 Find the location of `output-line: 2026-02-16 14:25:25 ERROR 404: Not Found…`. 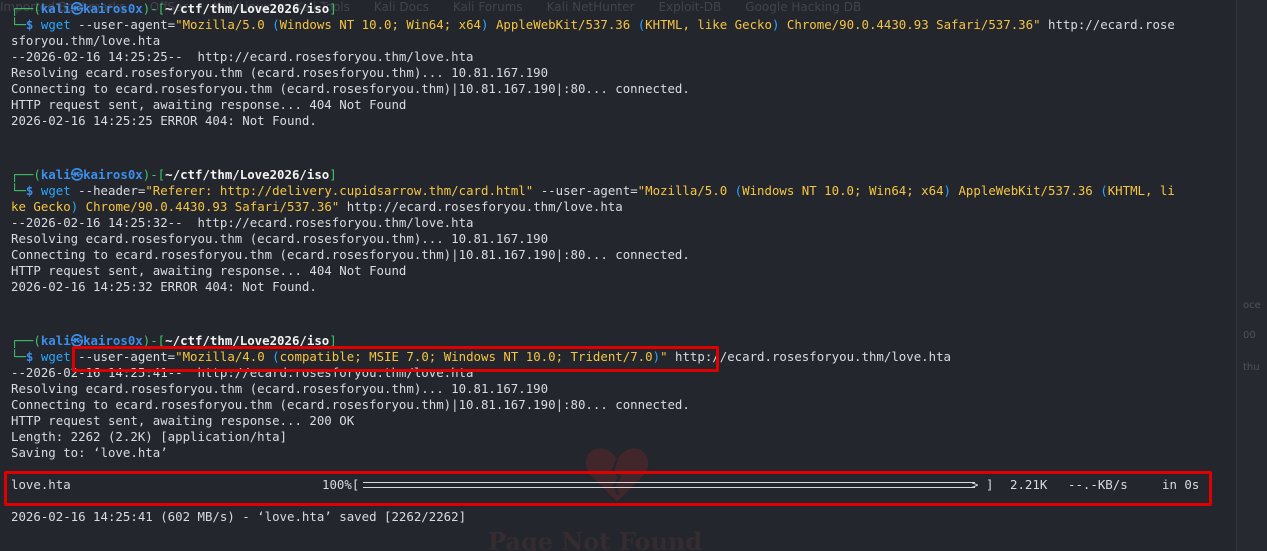

output-line: 2026-02-16 14:25:25 ERROR 404: Not Found… is located at coordinates (164, 120).